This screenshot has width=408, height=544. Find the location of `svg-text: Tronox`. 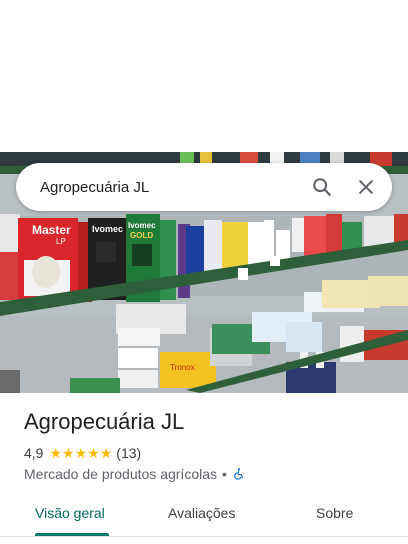

svg-text: Tronox is located at coordinates (182, 367).